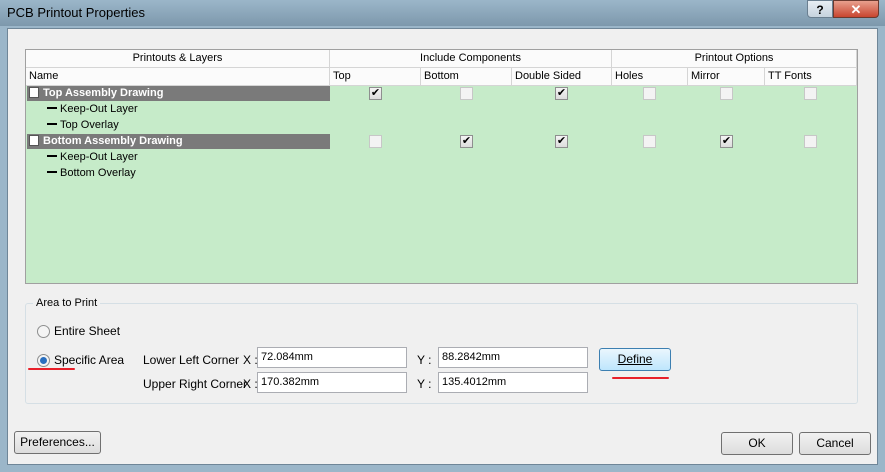 The width and height of the screenshot is (885, 472). What do you see at coordinates (726, 141) in the screenshot?
I see `mirror-checkbox: ✔` at bounding box center [726, 141].